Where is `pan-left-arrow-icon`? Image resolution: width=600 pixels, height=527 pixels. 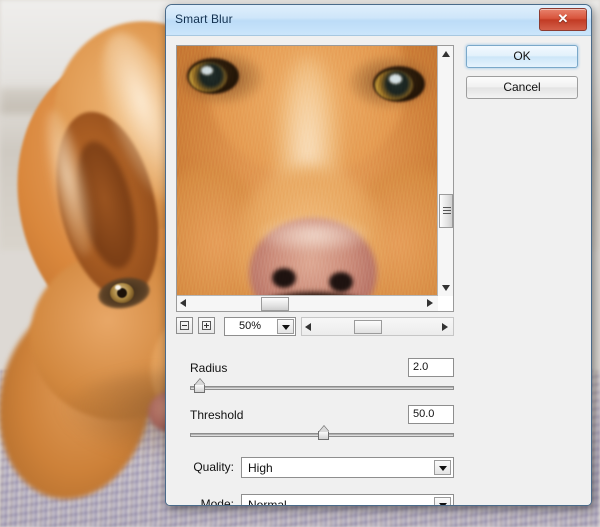
pan-left-arrow-icon is located at coordinates (310, 327).